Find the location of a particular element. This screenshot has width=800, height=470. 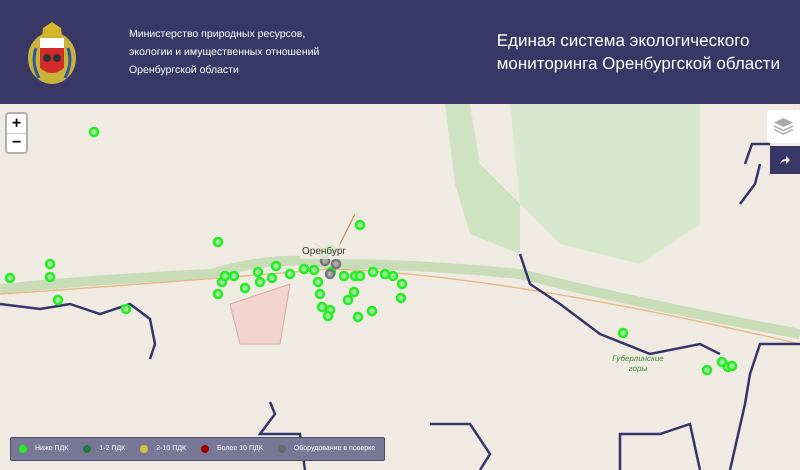

city-label: Оренбург is located at coordinates (324, 251).